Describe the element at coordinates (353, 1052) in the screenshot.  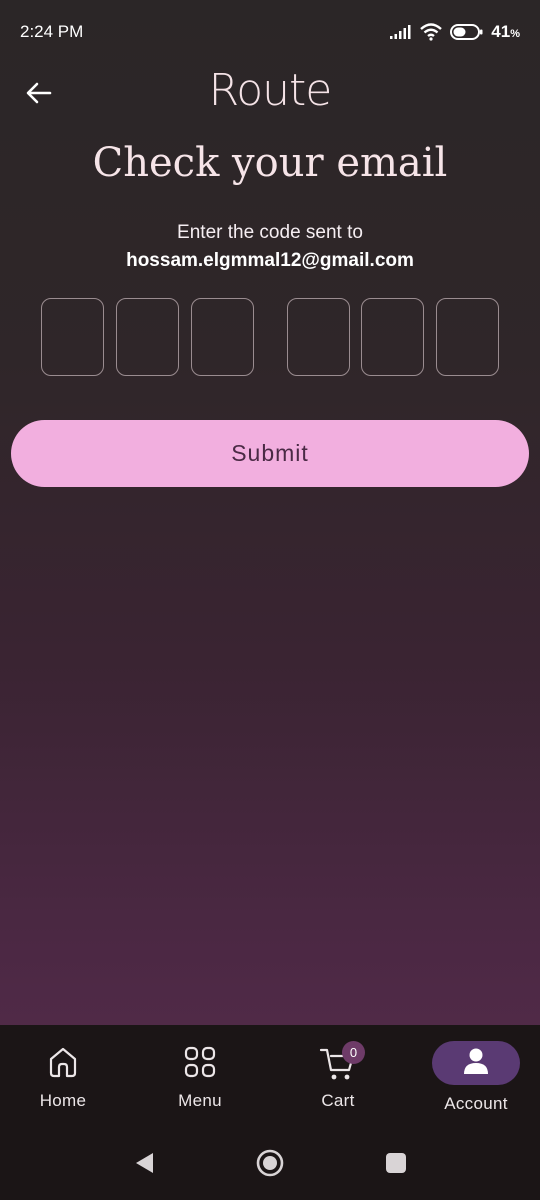
I see `cart-badge: 0` at that location.